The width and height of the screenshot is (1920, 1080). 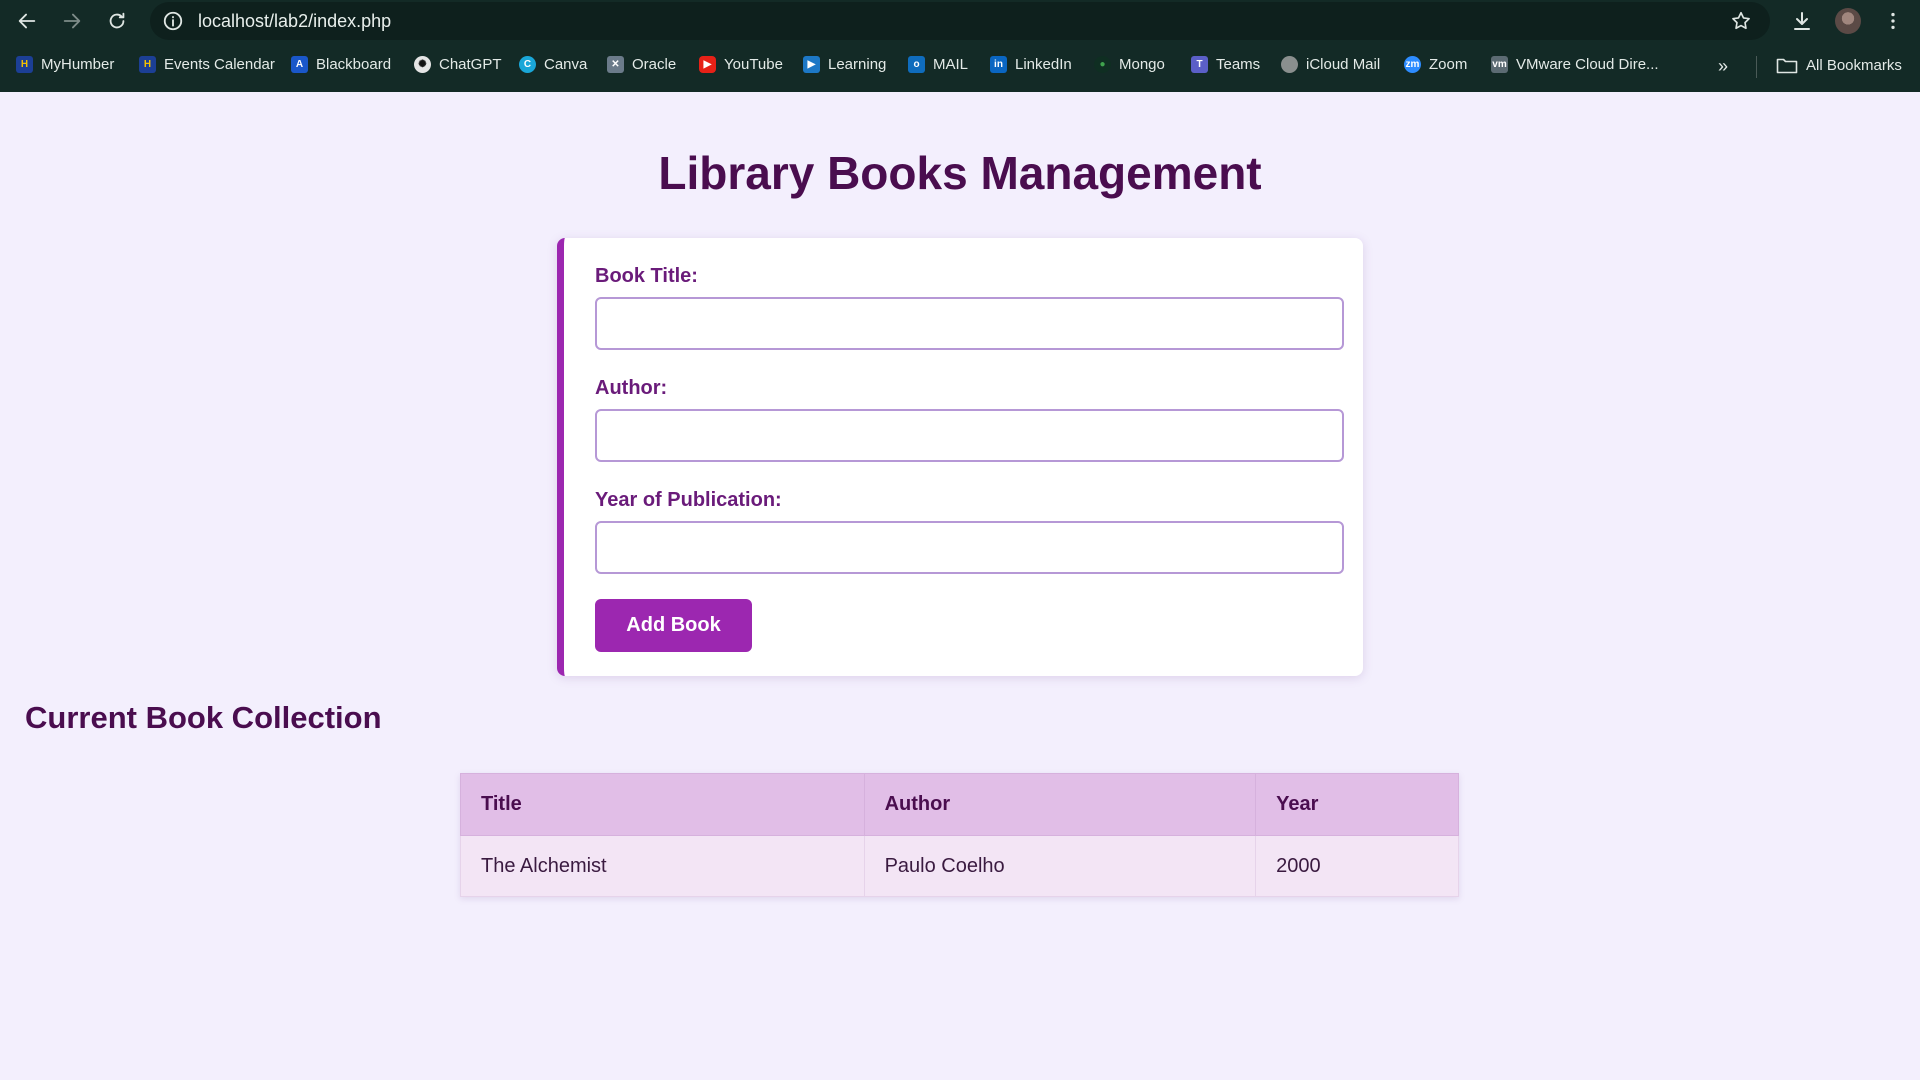 I want to click on year-label: Year of Publication:, so click(x=688, y=500).